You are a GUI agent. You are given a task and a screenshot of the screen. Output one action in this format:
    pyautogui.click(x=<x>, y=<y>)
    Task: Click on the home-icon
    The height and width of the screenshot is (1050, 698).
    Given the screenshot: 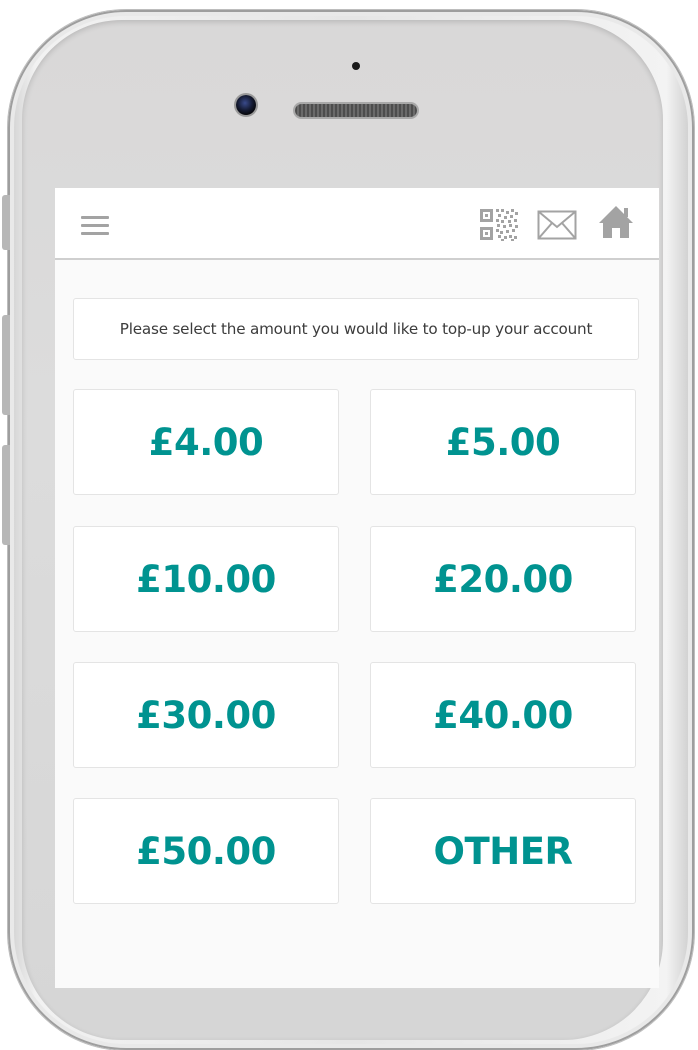 What is the action you would take?
    pyautogui.click(x=616, y=222)
    